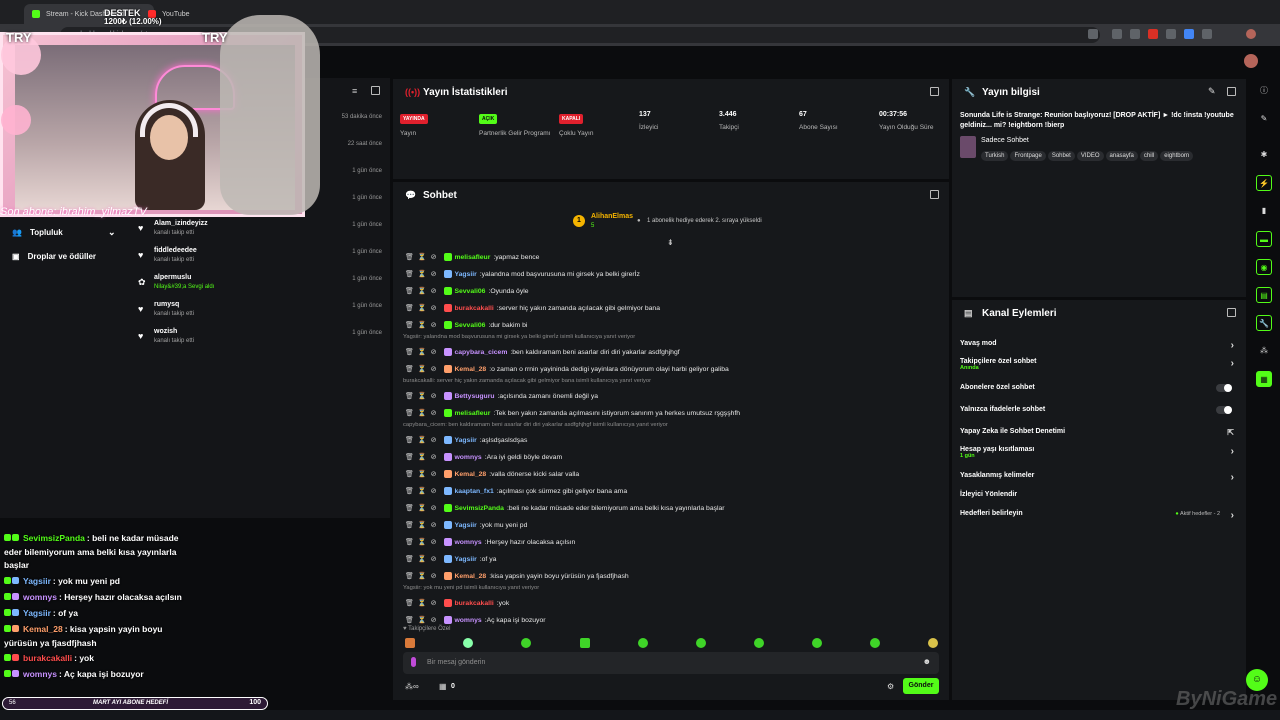 This screenshot has height=720, width=1280. What do you see at coordinates (1264, 119) in the screenshot?
I see `brush-icon: ✎` at bounding box center [1264, 119].